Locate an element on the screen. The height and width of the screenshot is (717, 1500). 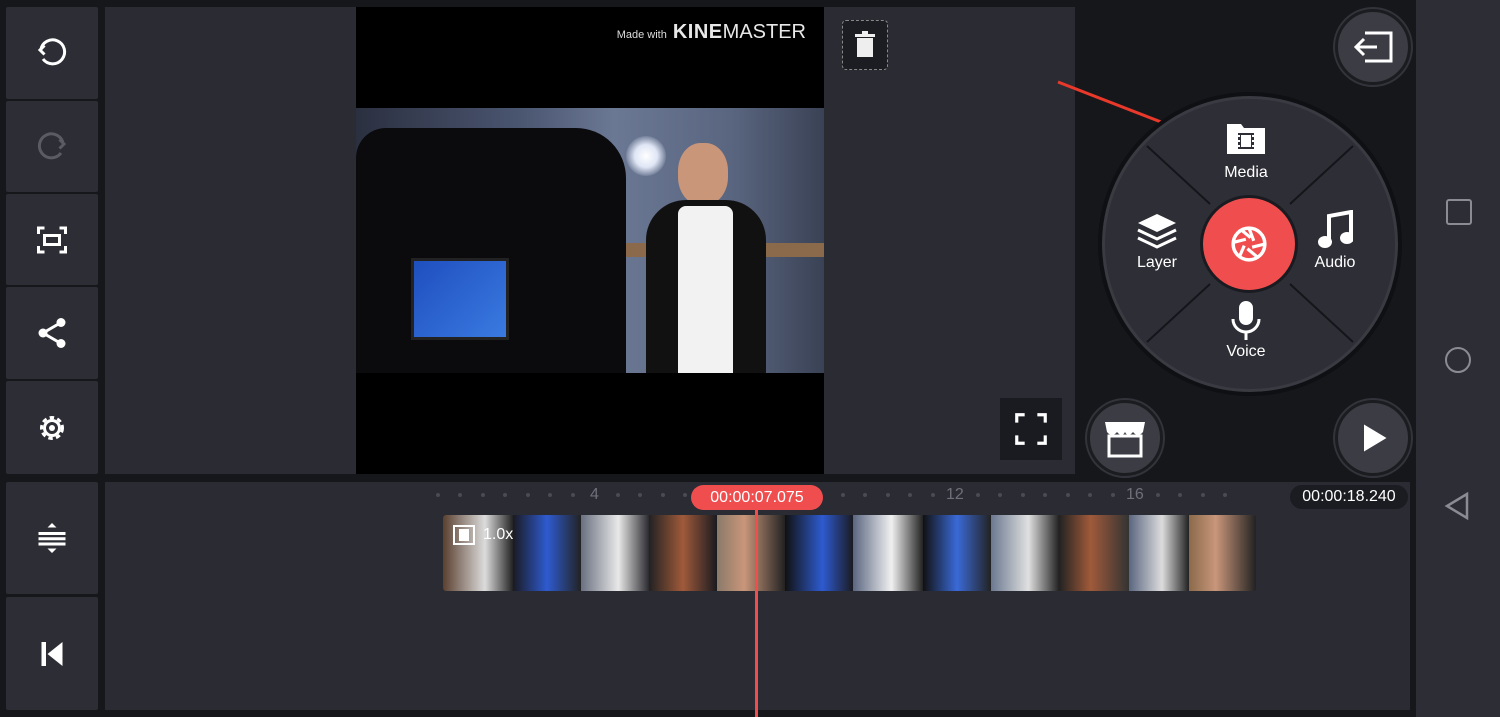
home-icon is located at coordinates (1458, 360).